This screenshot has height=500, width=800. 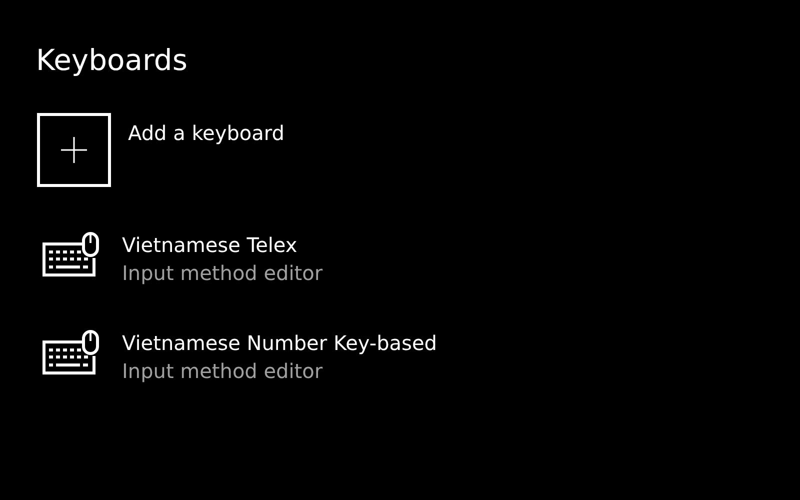 I want to click on add-icon, so click(x=74, y=150).